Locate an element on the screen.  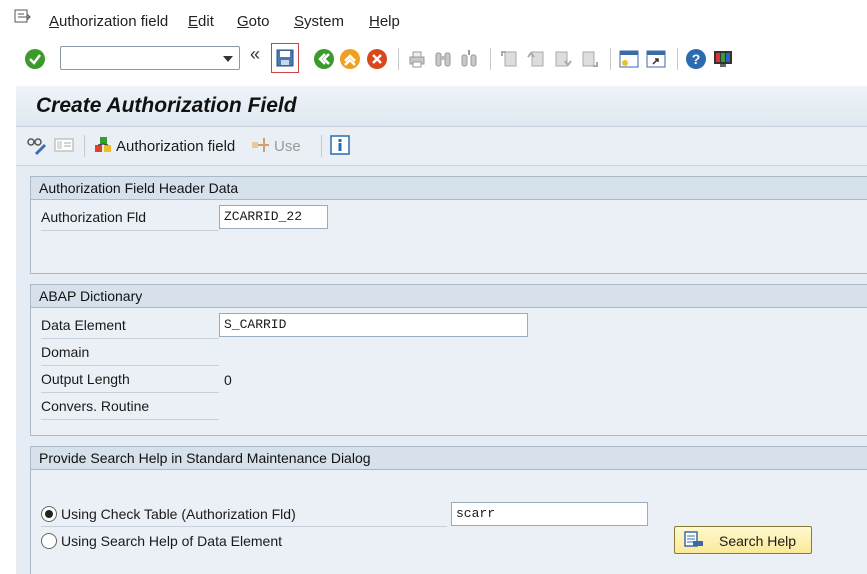
title-bar: Create Authorization Field is located at coordinates (441, 106).